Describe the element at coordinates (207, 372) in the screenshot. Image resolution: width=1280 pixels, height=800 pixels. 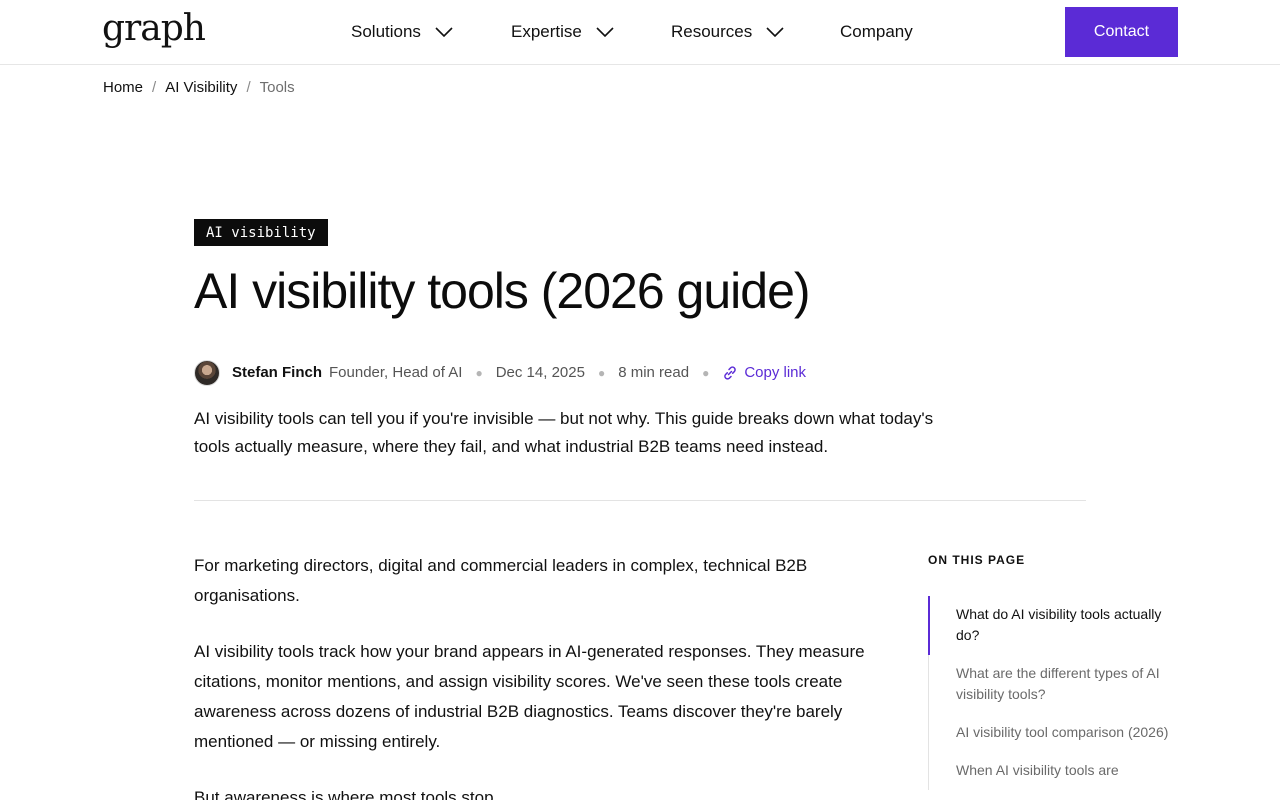
I see `avatar` at that location.